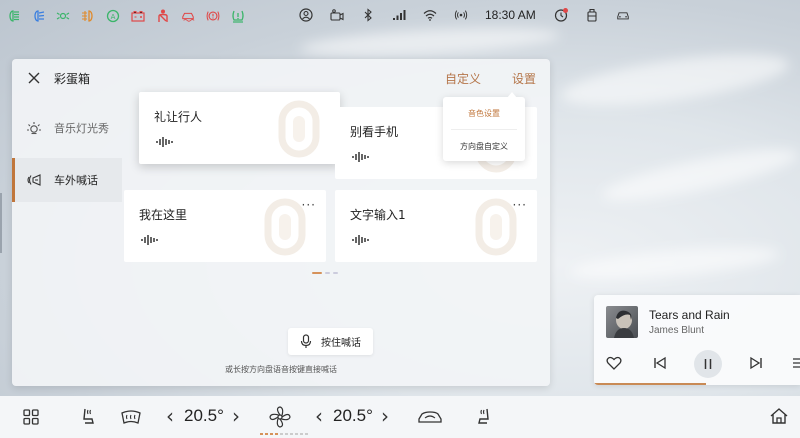 The width and height of the screenshot is (800, 438). I want to click on custom-link: 自定义, so click(463, 78).